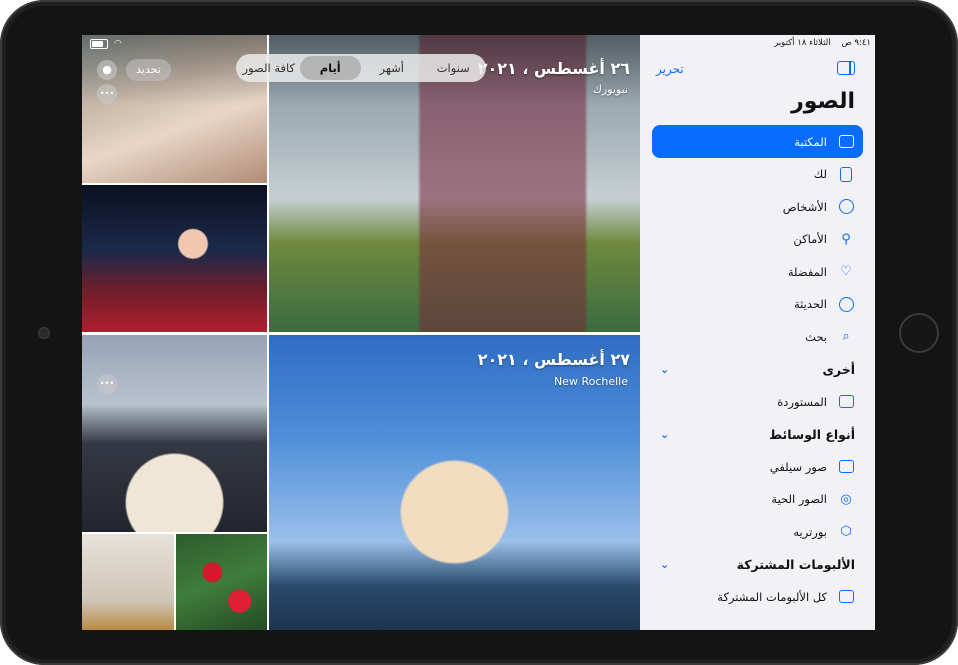 This screenshot has width=958, height=665. What do you see at coordinates (919, 333) in the screenshot?
I see `home-button` at bounding box center [919, 333].